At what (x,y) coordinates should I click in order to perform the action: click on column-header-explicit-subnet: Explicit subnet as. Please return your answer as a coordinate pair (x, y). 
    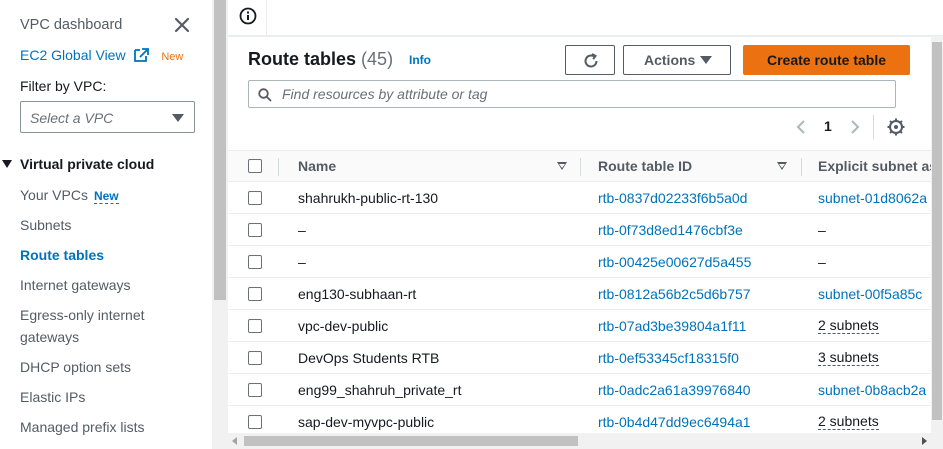
    Looking at the image, I should click on (877, 166).